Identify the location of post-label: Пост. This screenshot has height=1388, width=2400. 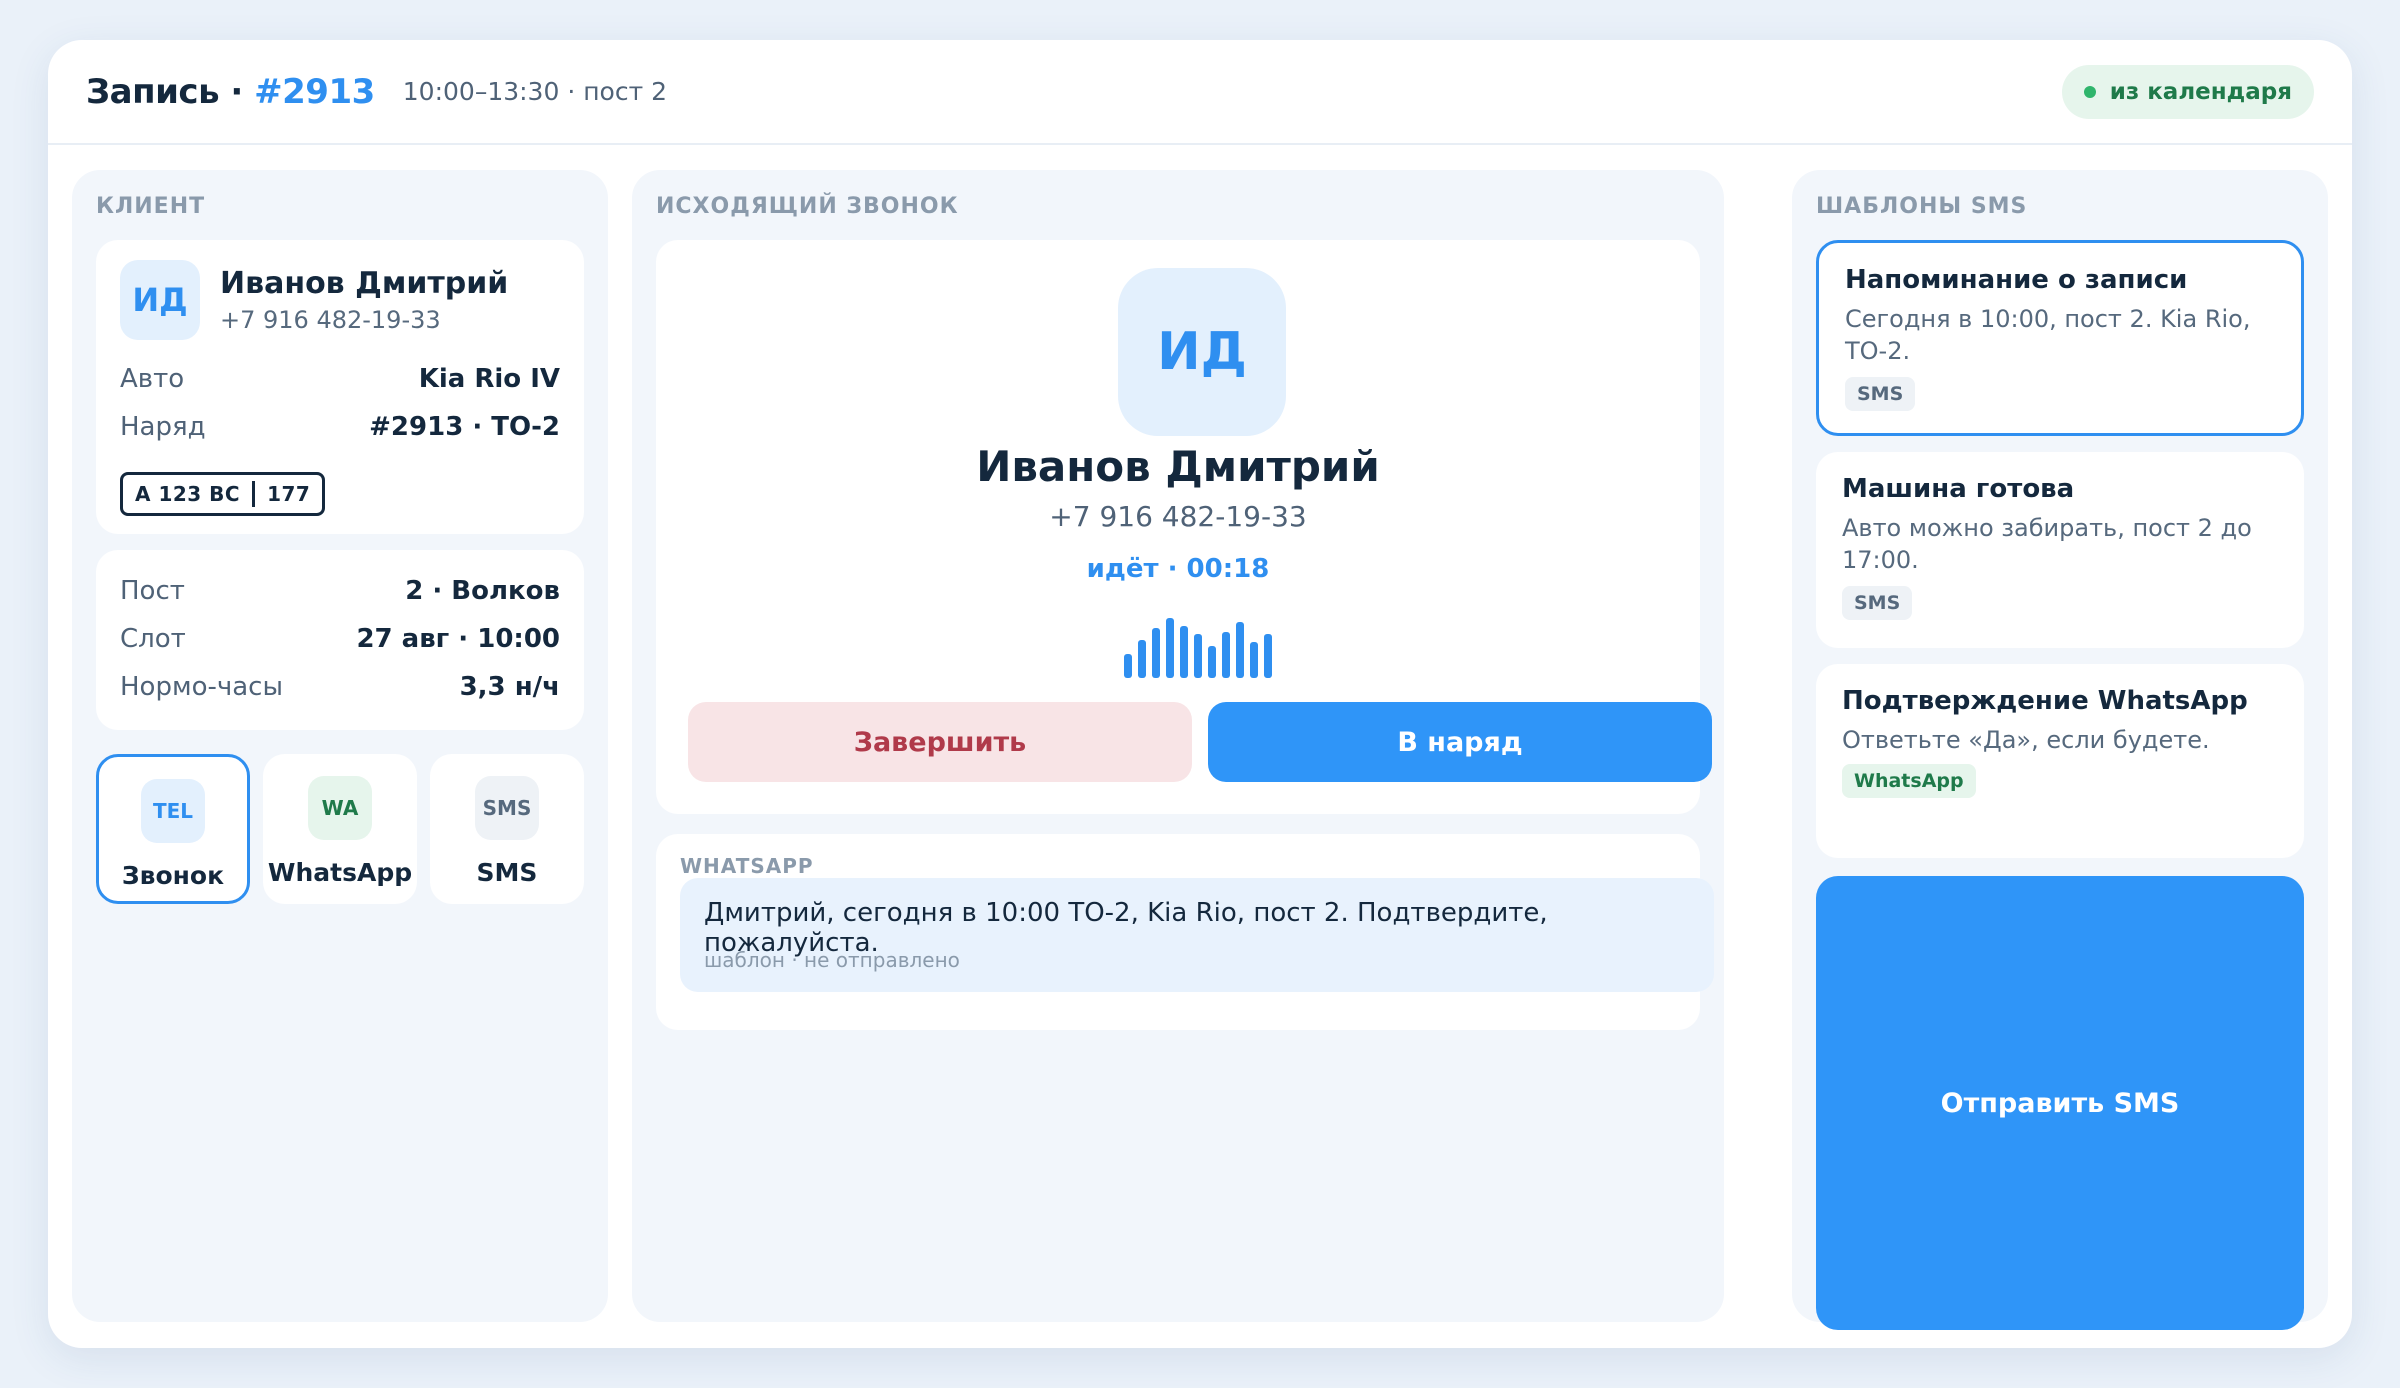
(152, 591).